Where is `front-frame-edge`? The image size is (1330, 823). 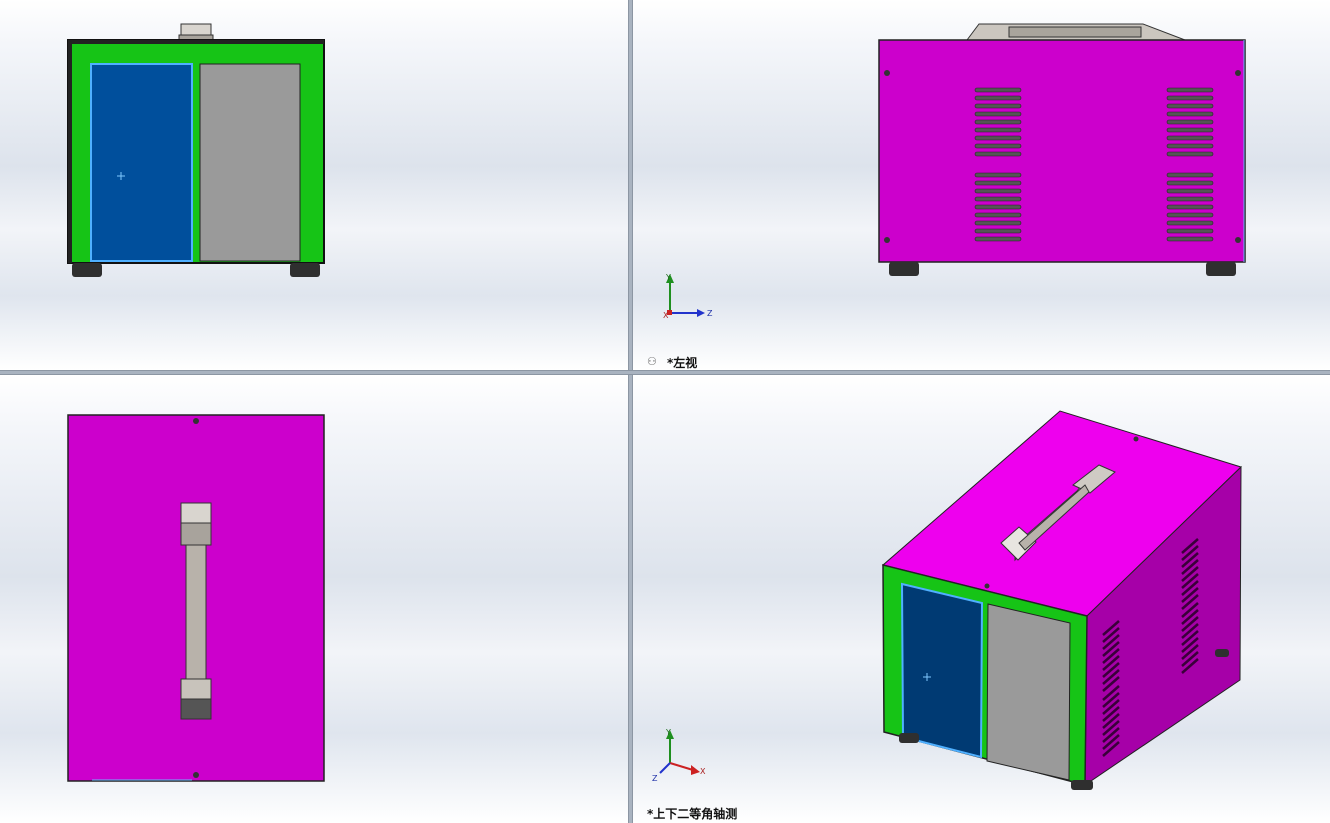
front-frame-edge is located at coordinates (70, 151).